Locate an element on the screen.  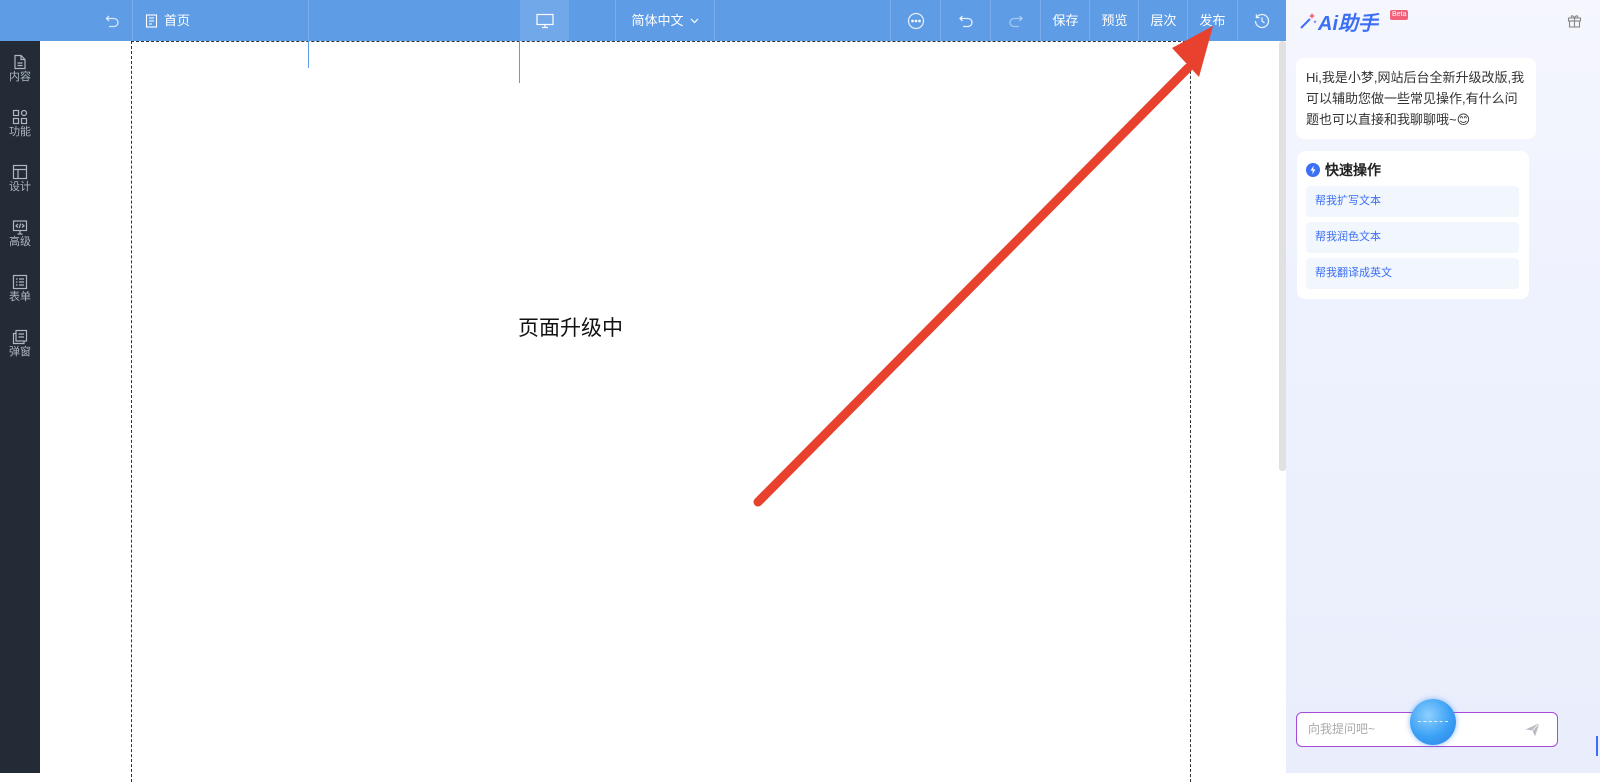
beta-badge: Beta is located at coordinates (1399, 15).